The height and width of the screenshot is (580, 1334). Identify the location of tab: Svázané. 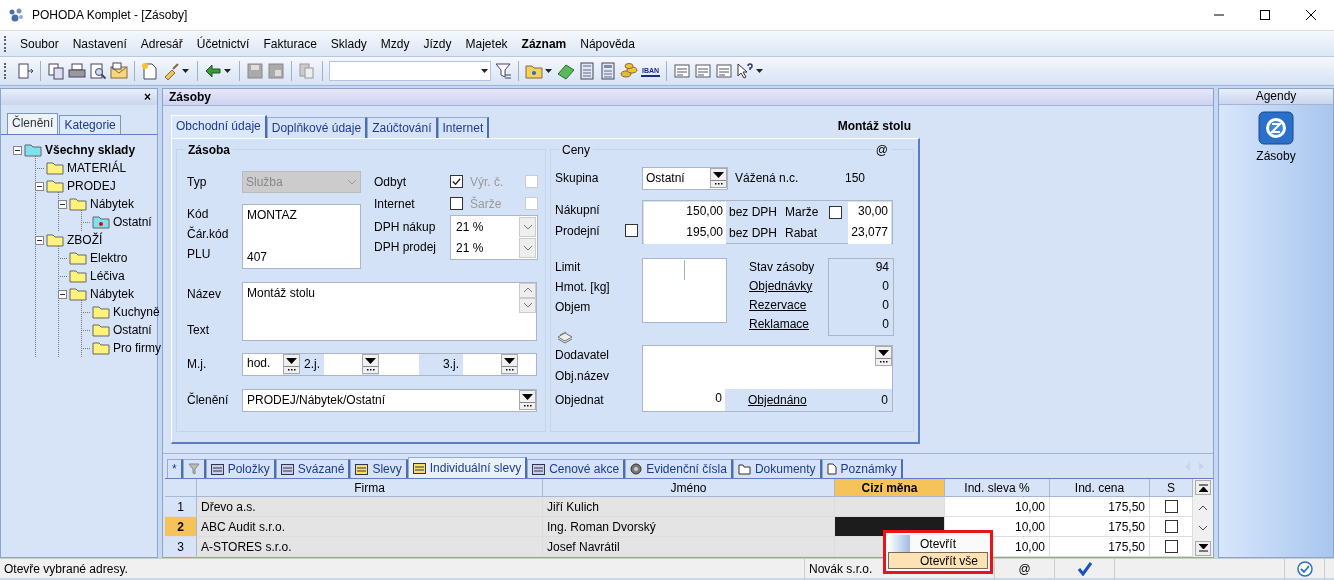
(313, 468).